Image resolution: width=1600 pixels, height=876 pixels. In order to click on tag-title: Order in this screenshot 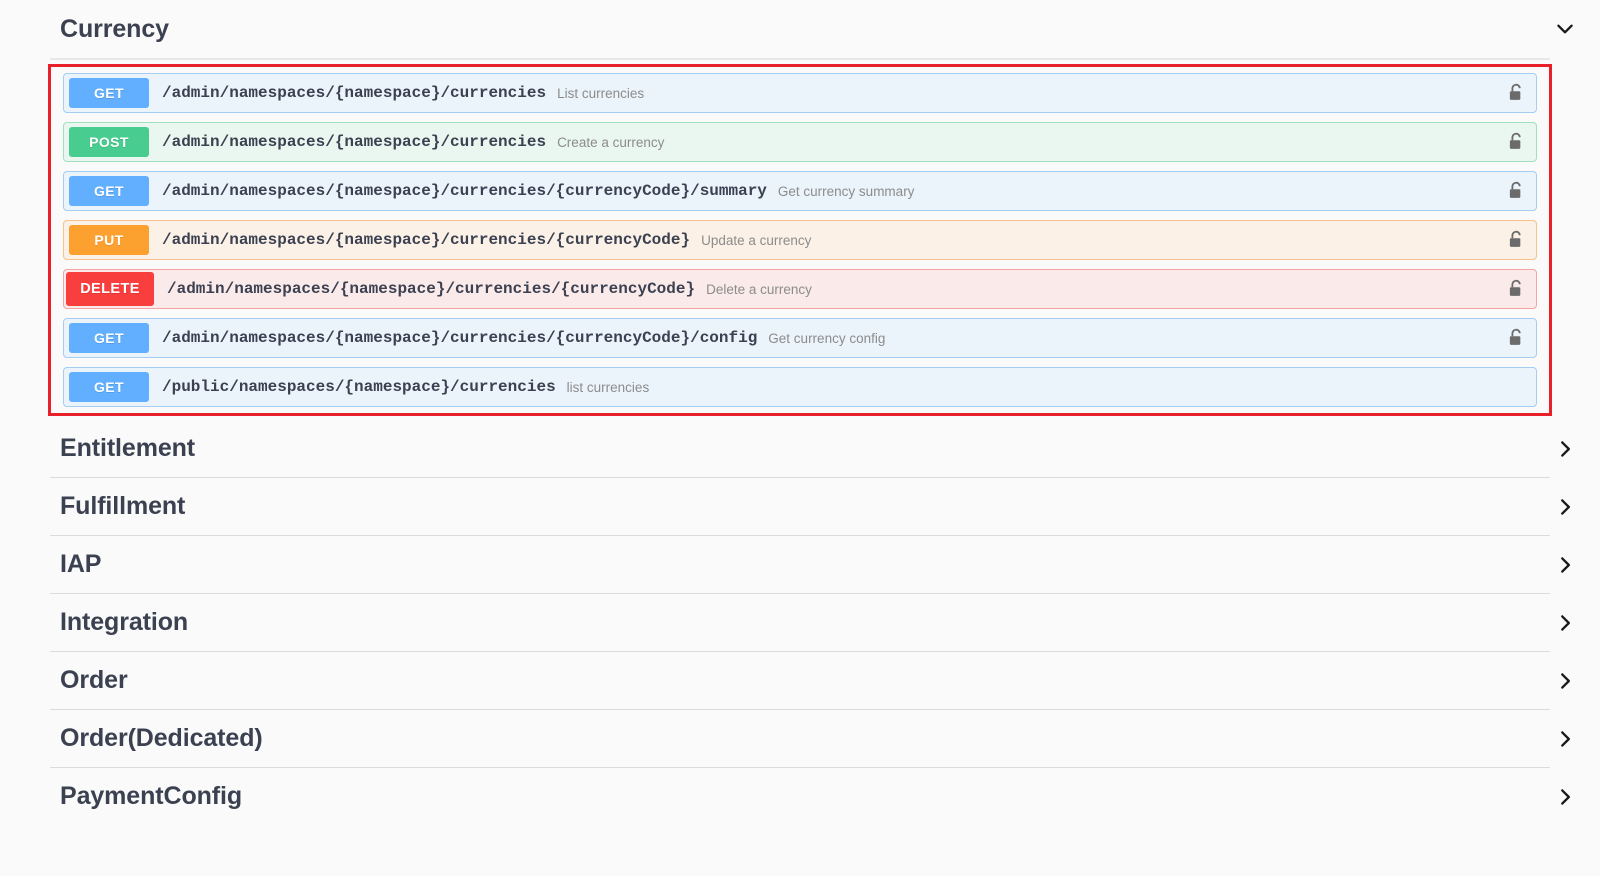, I will do `click(94, 680)`.